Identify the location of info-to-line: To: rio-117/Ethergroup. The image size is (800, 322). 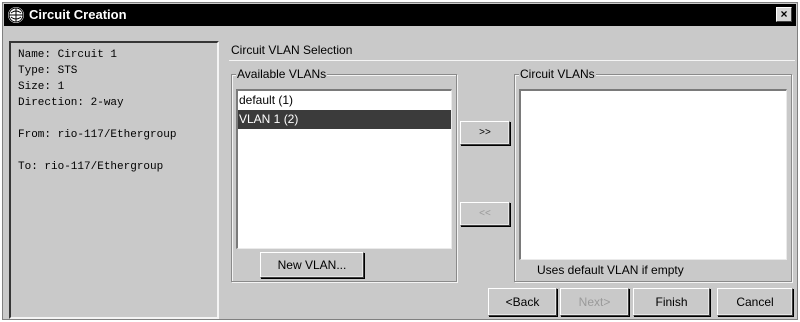
(91, 167).